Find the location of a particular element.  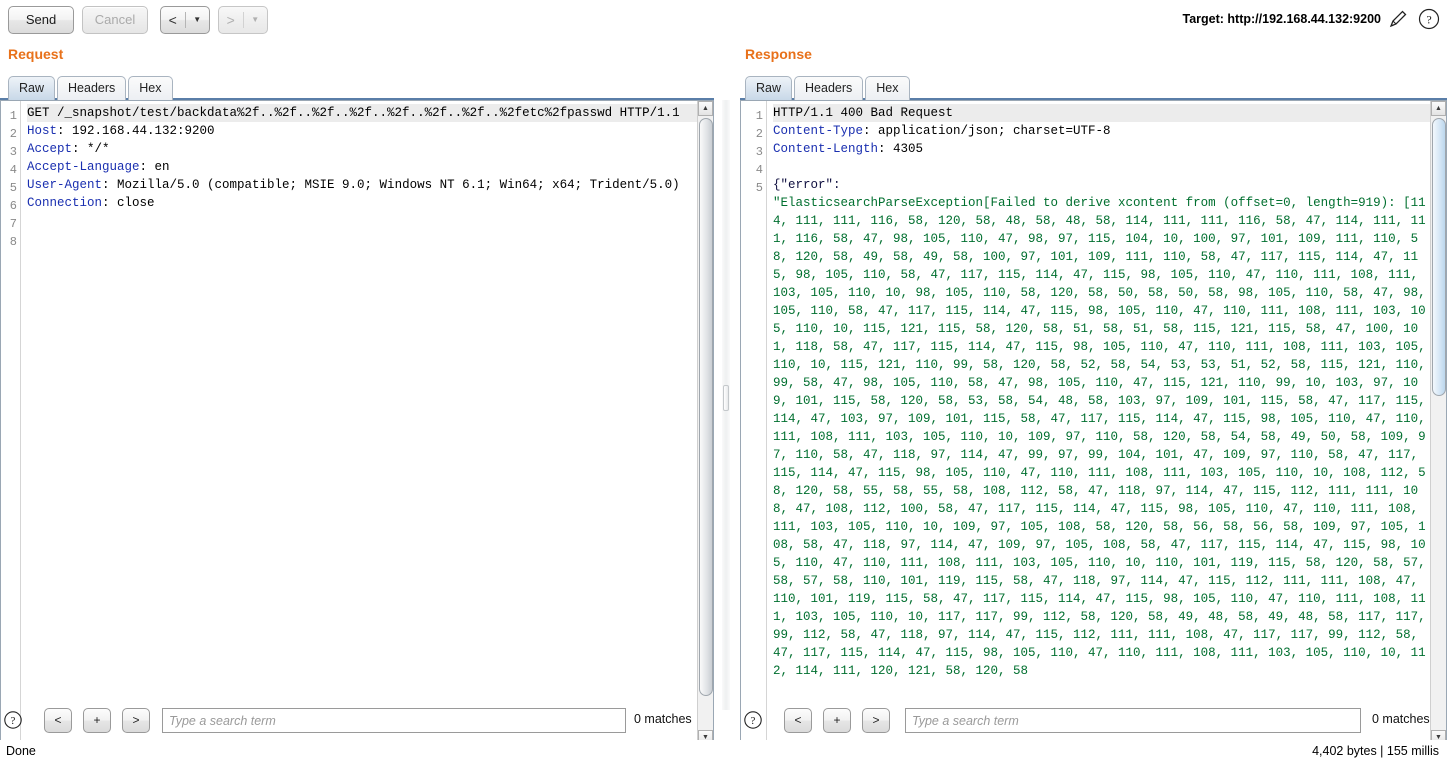

tab-request-headers: Headers is located at coordinates (92, 88).